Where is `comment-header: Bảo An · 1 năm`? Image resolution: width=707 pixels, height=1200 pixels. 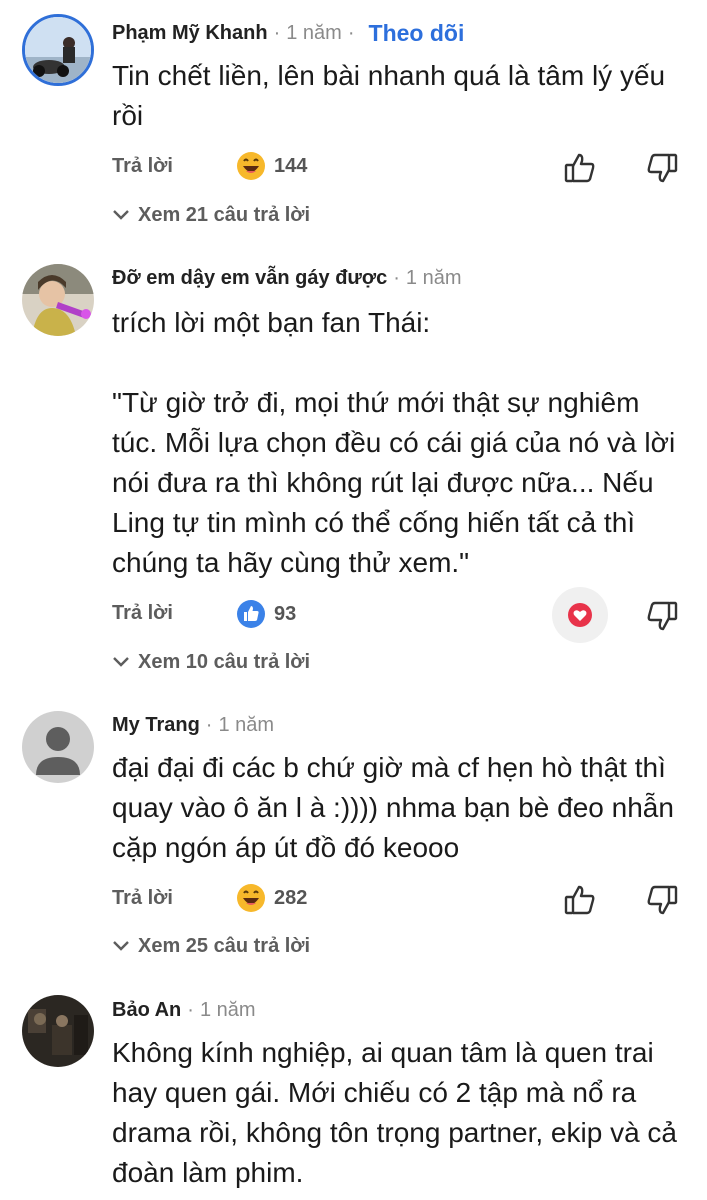
comment-header: Bảo An · 1 năm is located at coordinates (184, 1010).